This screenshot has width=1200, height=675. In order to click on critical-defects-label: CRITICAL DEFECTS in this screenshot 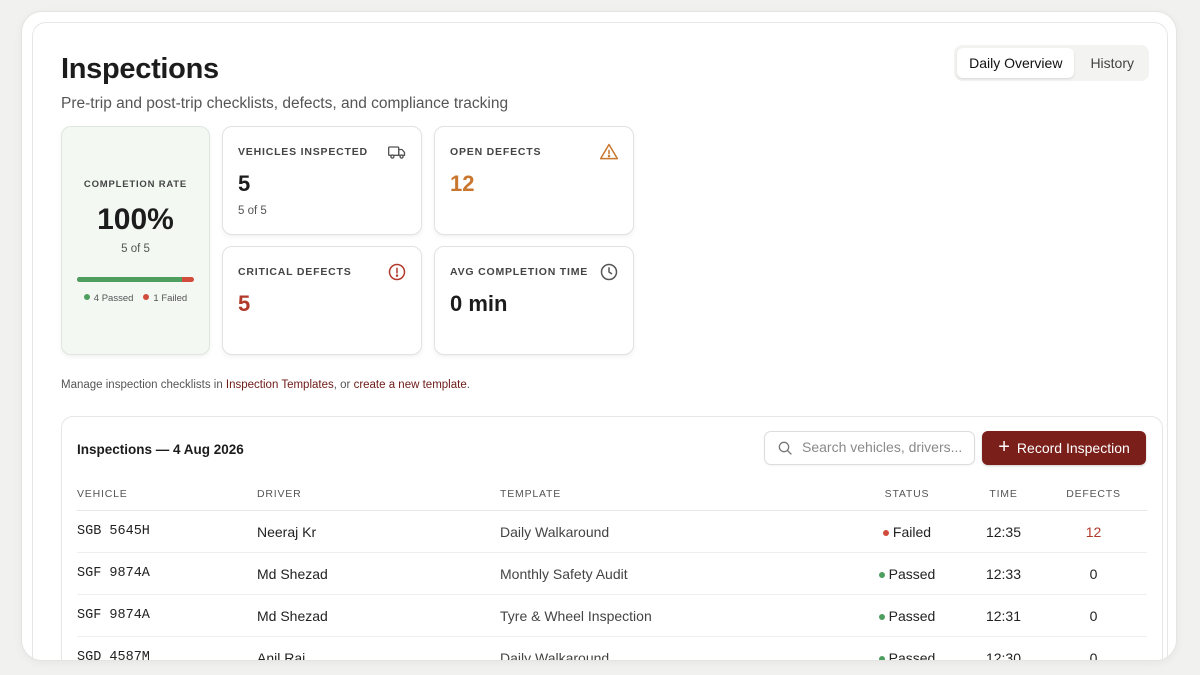, I will do `click(295, 272)`.